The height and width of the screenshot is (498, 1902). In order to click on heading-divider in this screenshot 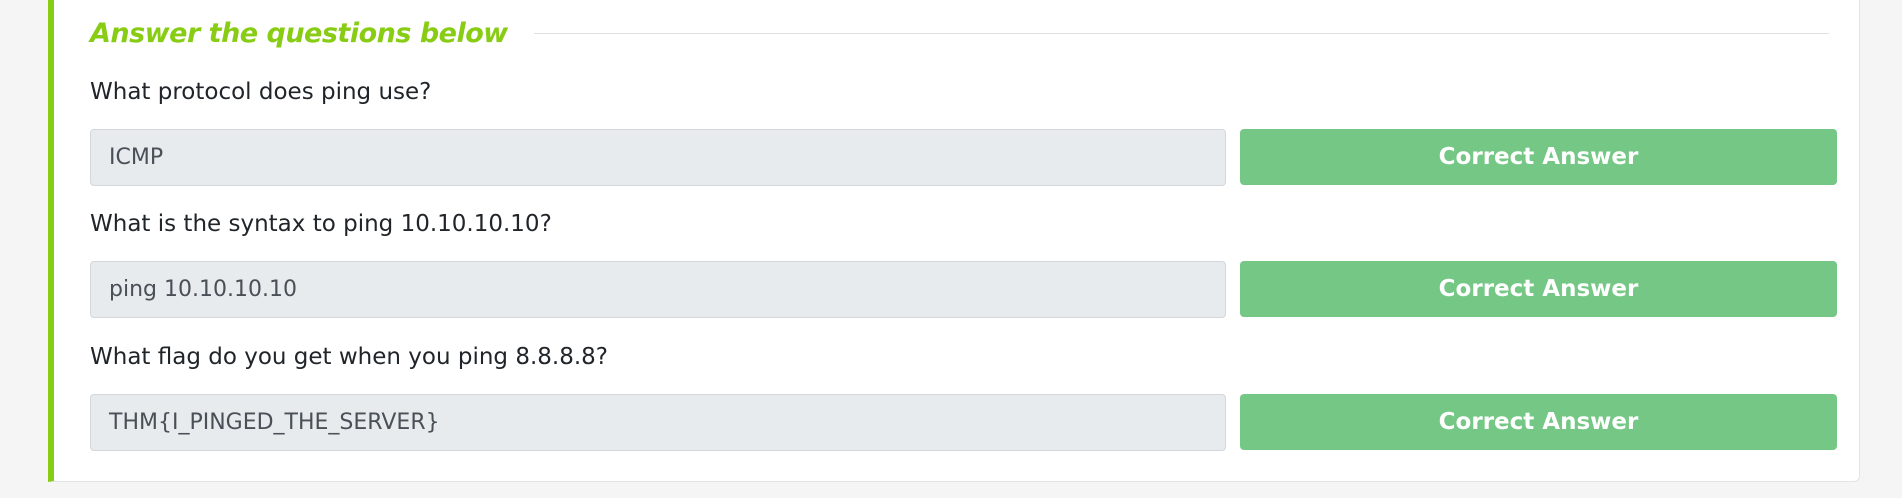, I will do `click(1181, 33)`.